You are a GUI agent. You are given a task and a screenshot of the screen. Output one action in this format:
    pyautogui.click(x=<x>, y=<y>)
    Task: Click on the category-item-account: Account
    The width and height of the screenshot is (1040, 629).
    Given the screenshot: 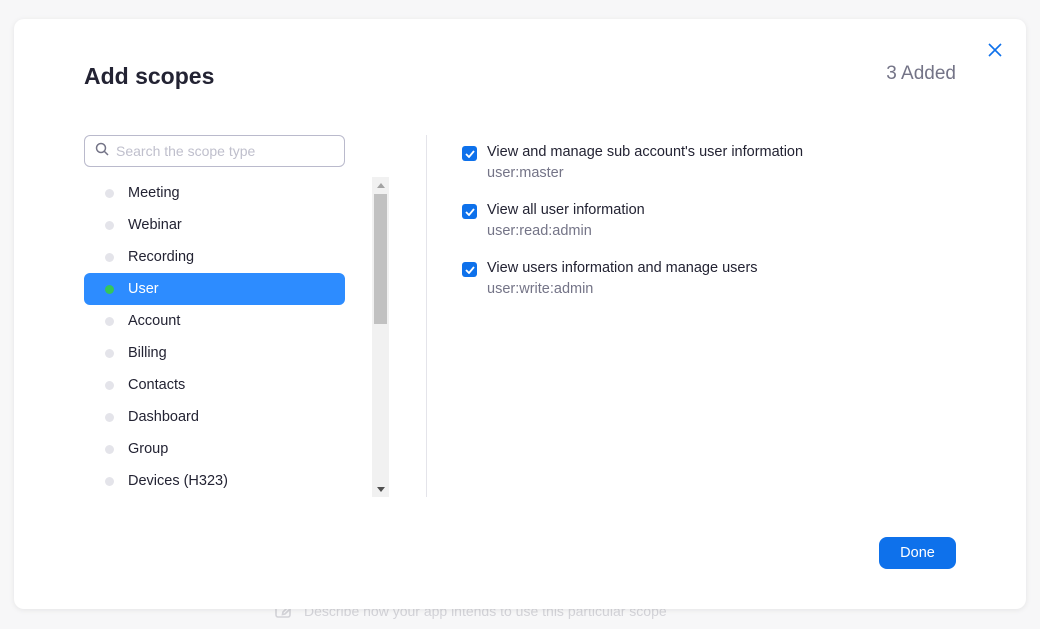 What is the action you would take?
    pyautogui.click(x=214, y=321)
    